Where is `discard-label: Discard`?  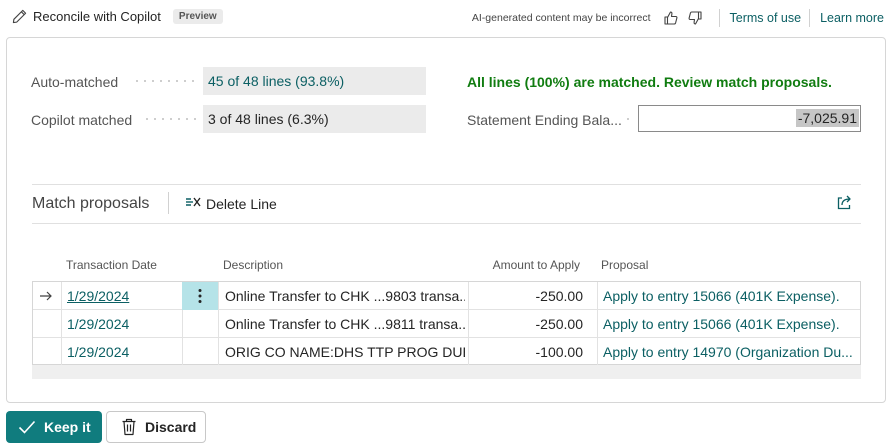
discard-label: Discard is located at coordinates (171, 427).